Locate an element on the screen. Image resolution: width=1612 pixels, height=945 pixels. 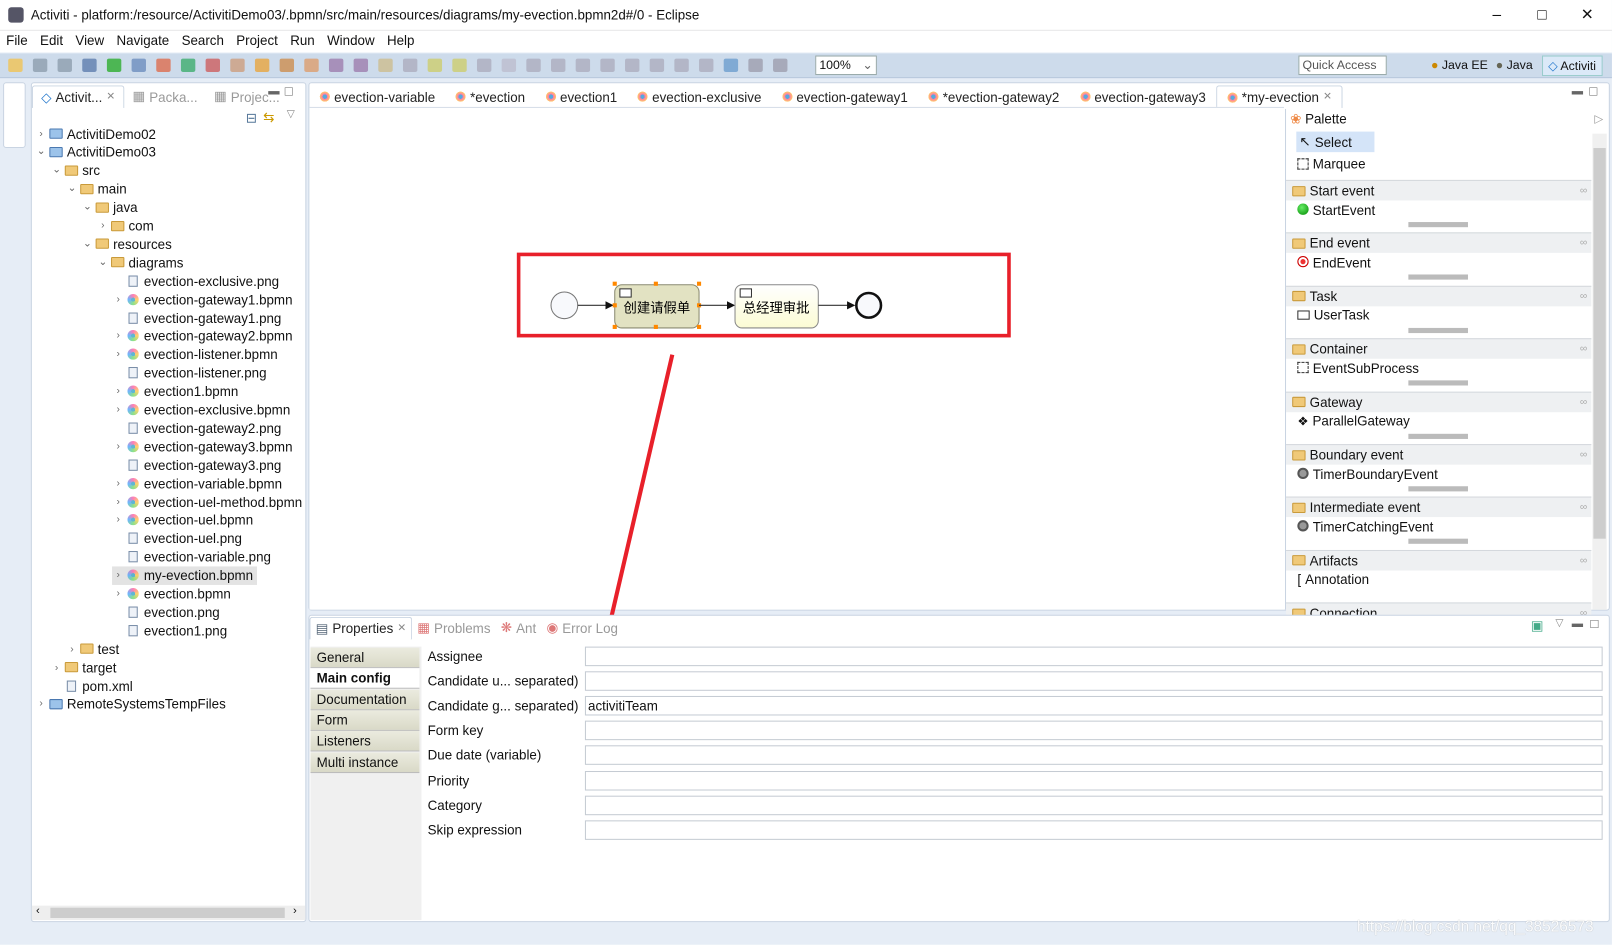
folder-icon is located at coordinates (1299, 296).